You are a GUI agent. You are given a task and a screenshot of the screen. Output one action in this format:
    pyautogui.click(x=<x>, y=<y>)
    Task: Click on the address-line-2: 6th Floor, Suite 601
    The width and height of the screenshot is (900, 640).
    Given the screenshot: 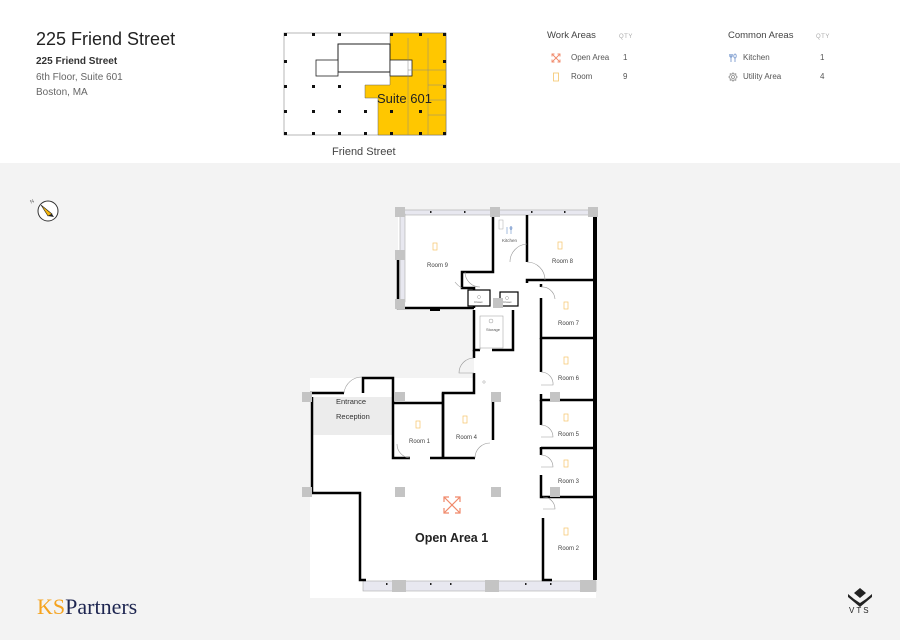 What is the action you would take?
    pyautogui.click(x=79, y=77)
    